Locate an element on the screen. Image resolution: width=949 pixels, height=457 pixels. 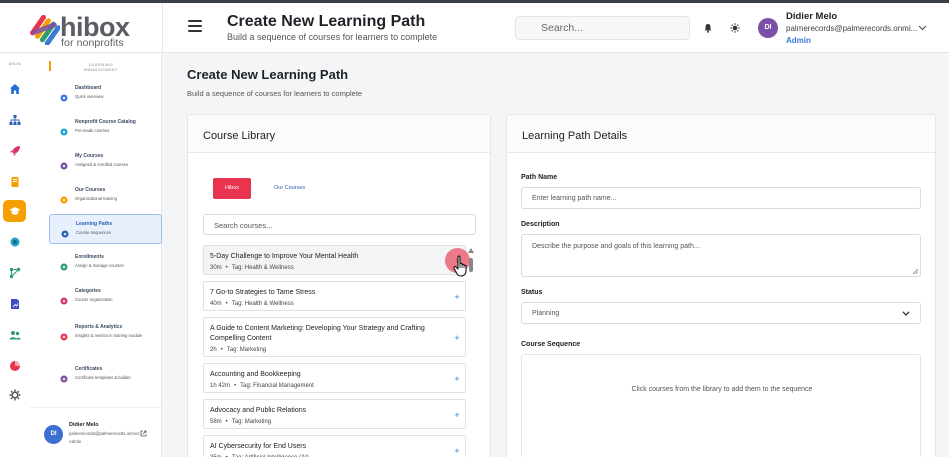
rail-circle is located at coordinates (14, 242).